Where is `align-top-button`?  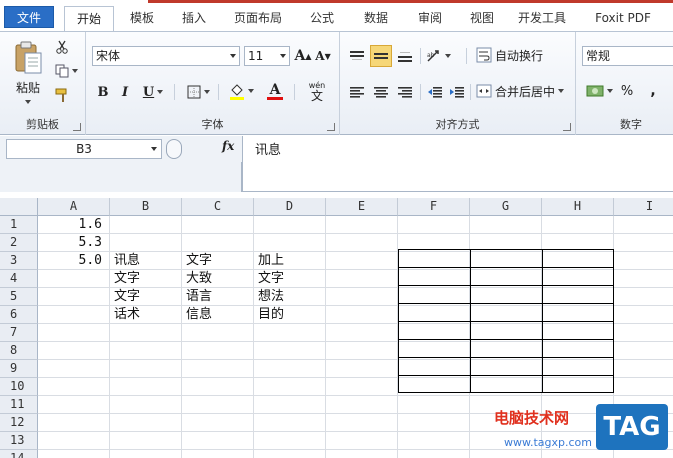
align-top-button is located at coordinates (357, 56).